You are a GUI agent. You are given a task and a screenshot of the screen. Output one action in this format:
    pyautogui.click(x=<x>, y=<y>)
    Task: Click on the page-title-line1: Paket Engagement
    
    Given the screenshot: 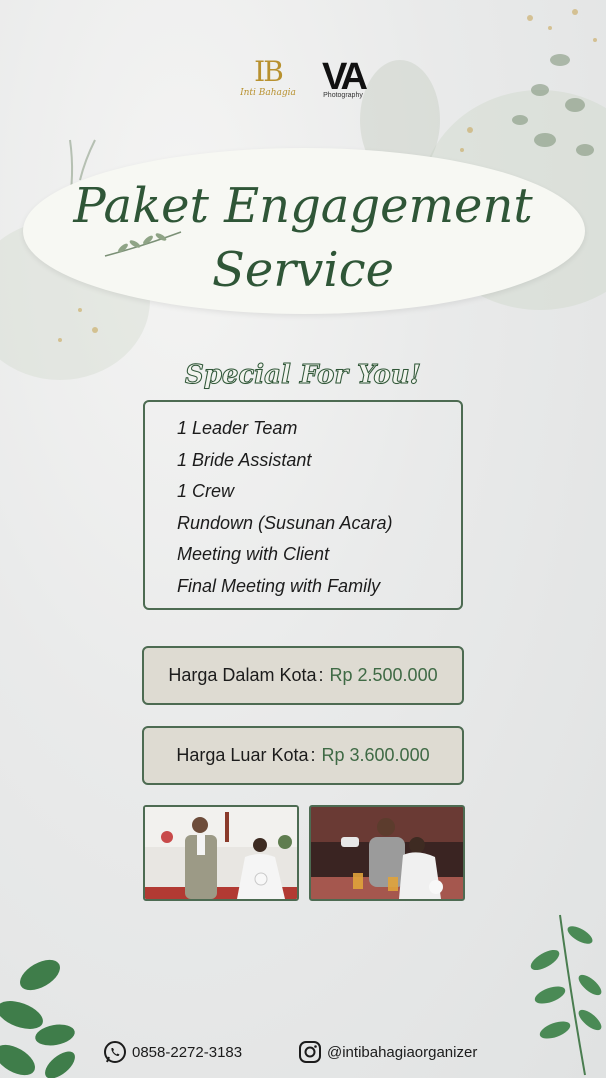 What is the action you would take?
    pyautogui.click(x=303, y=206)
    